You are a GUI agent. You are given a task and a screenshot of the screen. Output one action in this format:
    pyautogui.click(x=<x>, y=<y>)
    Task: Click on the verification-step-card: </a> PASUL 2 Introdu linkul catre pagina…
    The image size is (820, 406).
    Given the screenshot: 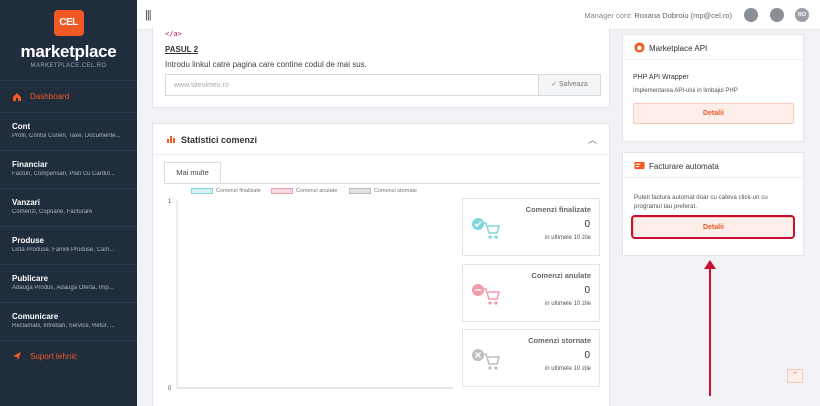 What is the action you would take?
    pyautogui.click(x=381, y=68)
    